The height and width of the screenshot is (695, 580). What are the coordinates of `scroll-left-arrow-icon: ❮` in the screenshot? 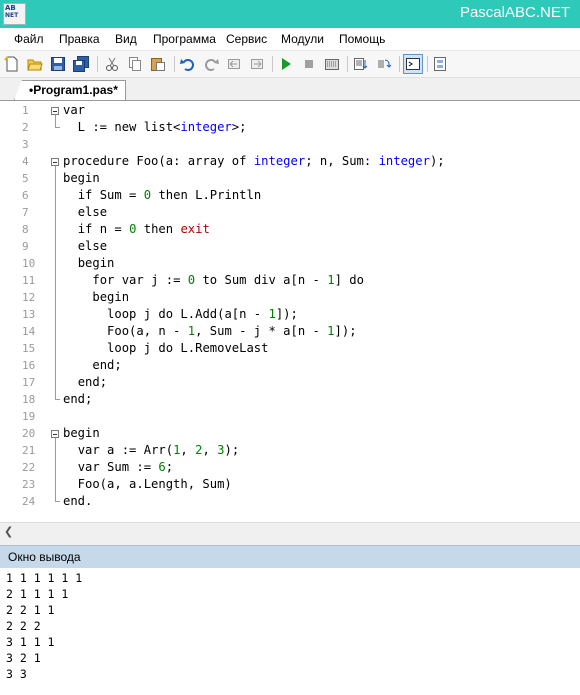 It's located at (8, 531).